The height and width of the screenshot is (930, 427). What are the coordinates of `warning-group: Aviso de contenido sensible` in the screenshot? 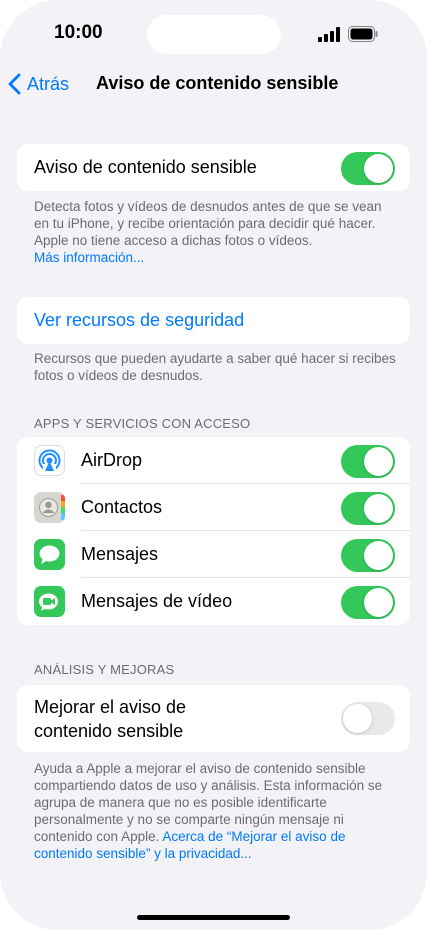 It's located at (213, 167).